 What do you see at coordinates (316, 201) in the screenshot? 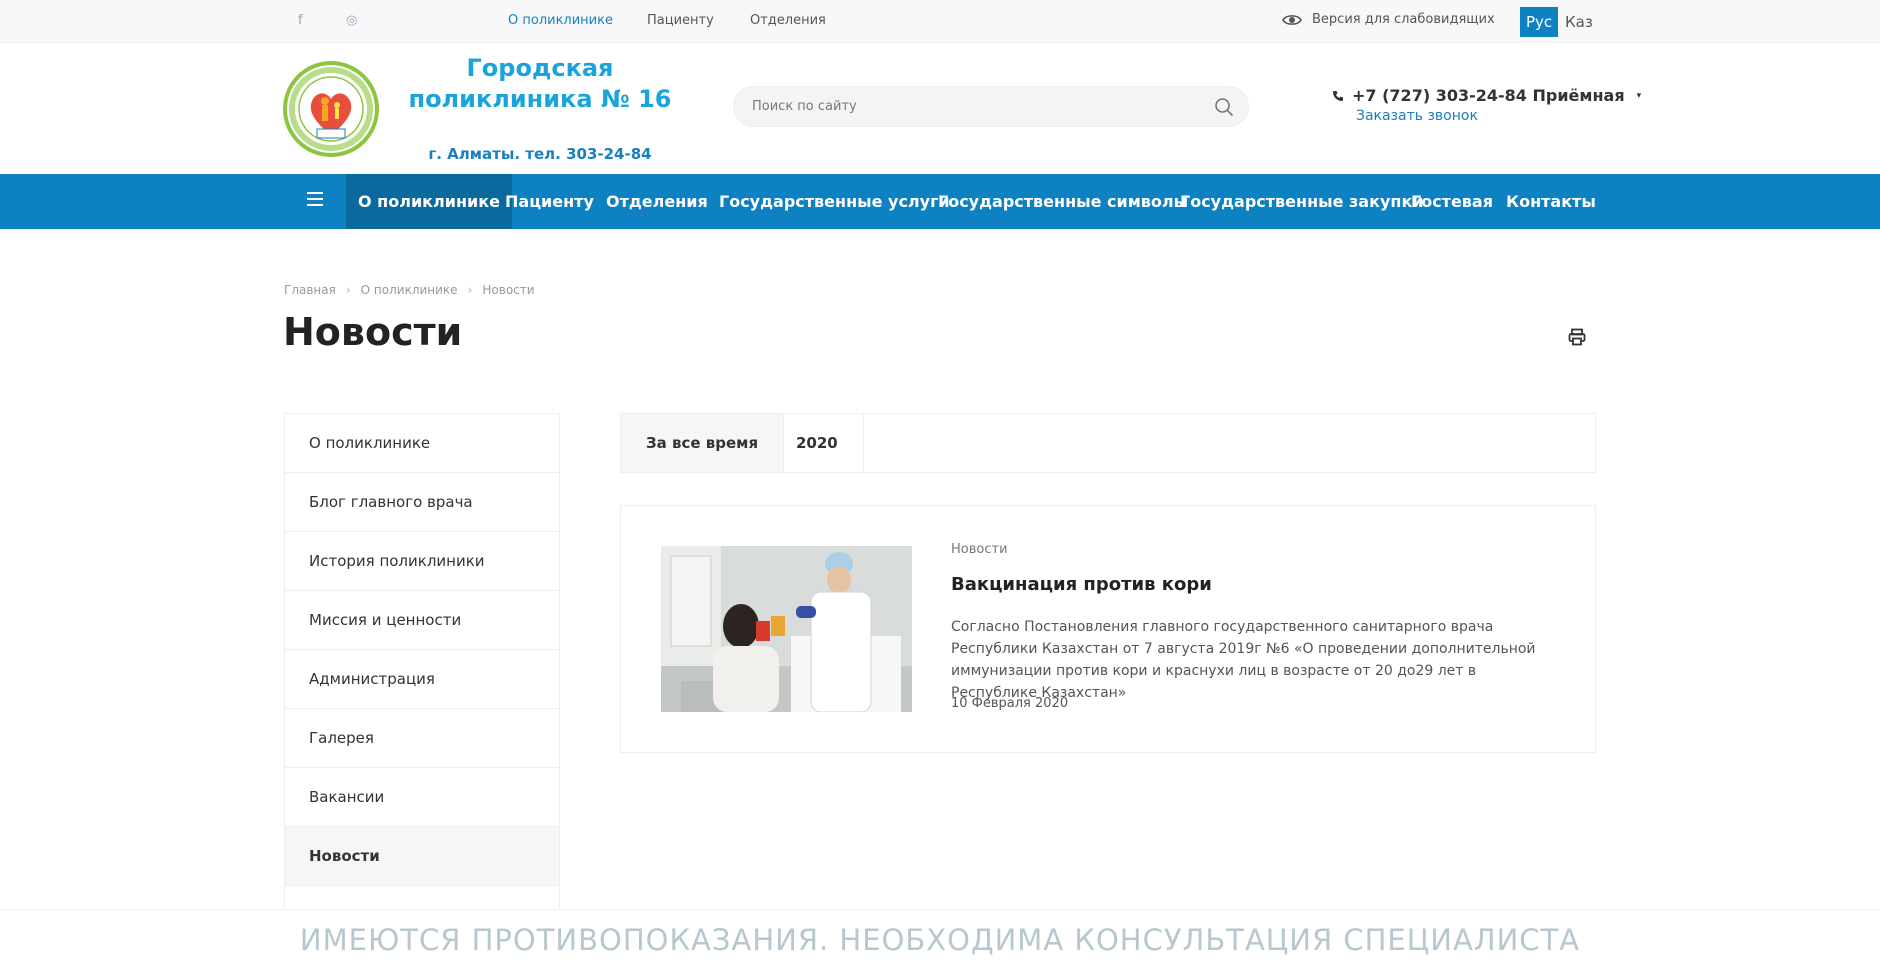
I see `menu-burger-icon` at bounding box center [316, 201].